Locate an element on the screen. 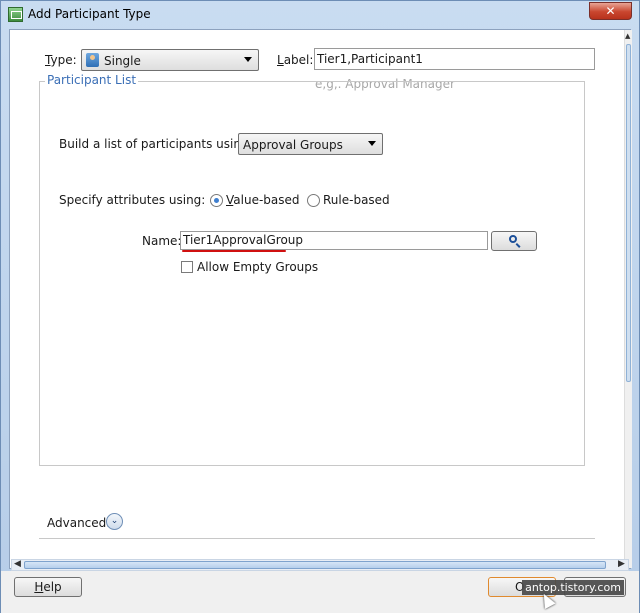 This screenshot has width=640, height=613. vertical-scrollbar: ▲ is located at coordinates (628, 299).